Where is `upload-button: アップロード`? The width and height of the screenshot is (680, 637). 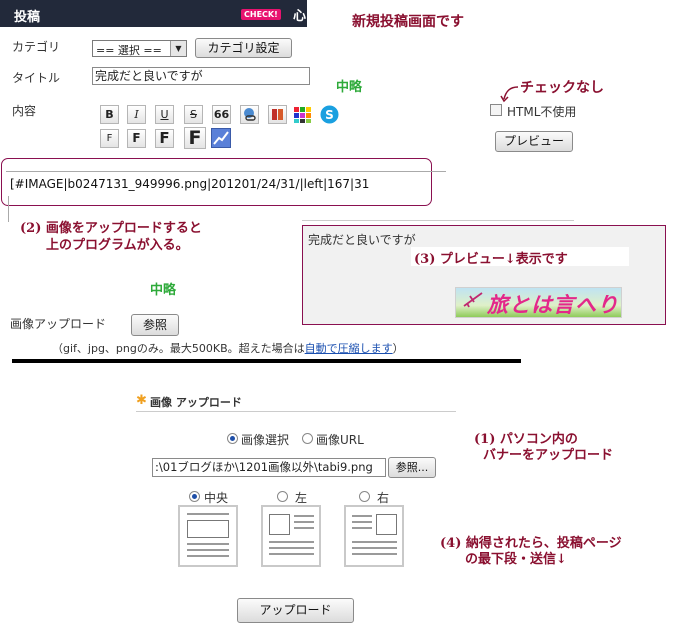 upload-button: アップロード is located at coordinates (295, 610).